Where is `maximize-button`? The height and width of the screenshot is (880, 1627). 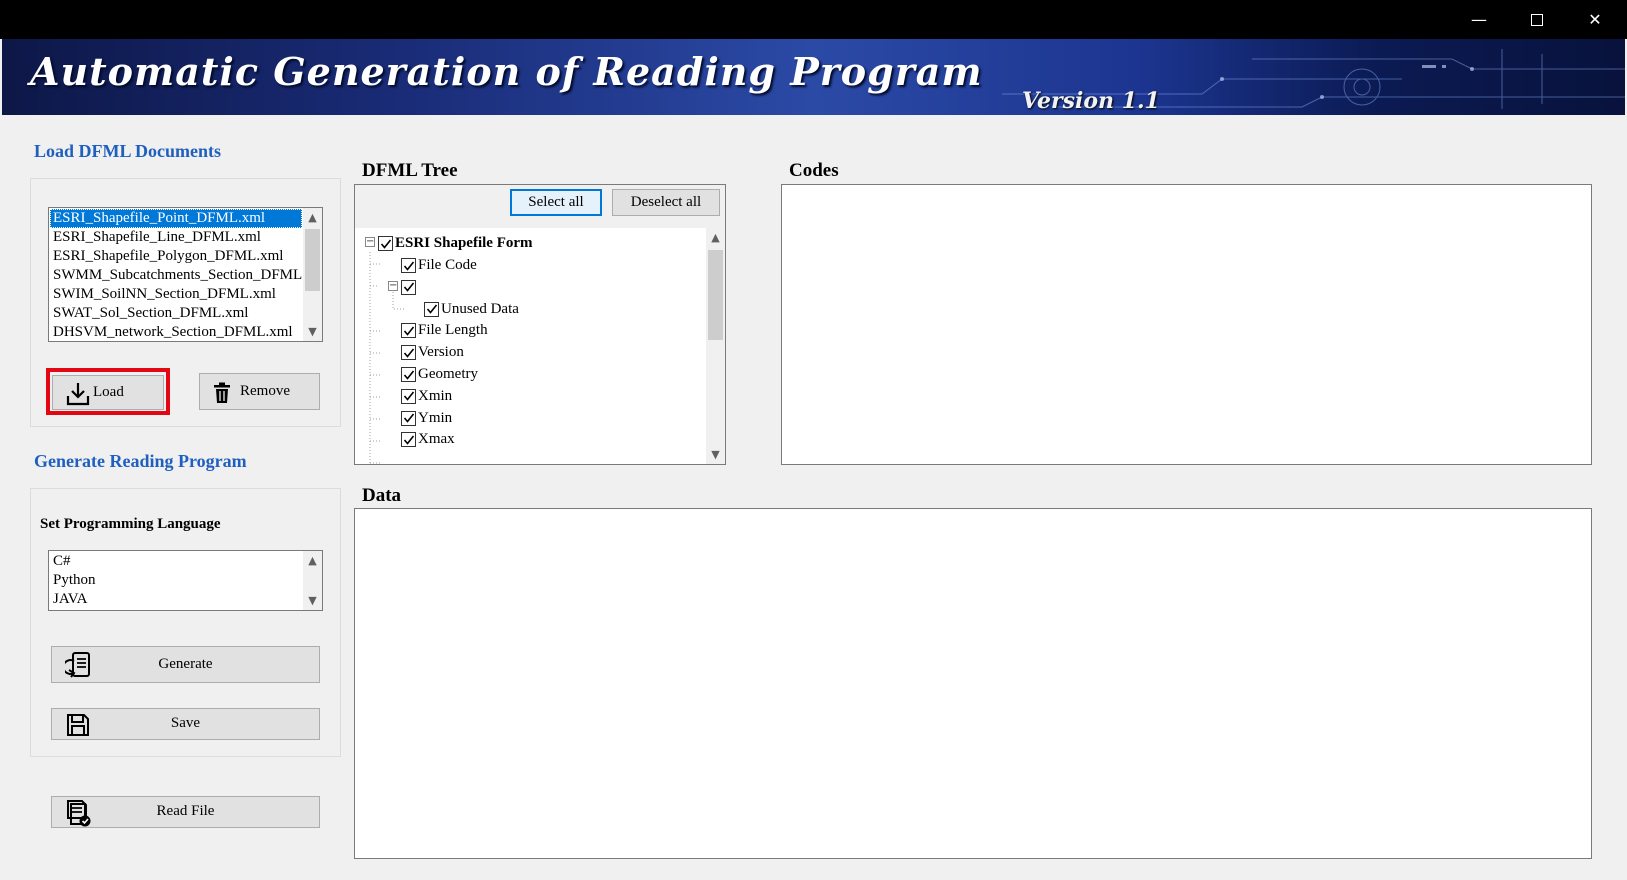
maximize-button is located at coordinates (1537, 19).